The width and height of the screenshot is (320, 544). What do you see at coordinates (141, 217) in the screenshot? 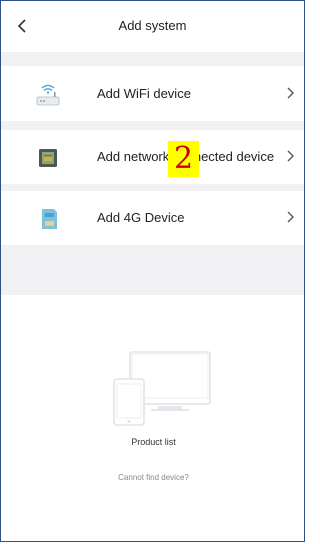
I see `add-4g-device-label: Add 4G Device` at bounding box center [141, 217].